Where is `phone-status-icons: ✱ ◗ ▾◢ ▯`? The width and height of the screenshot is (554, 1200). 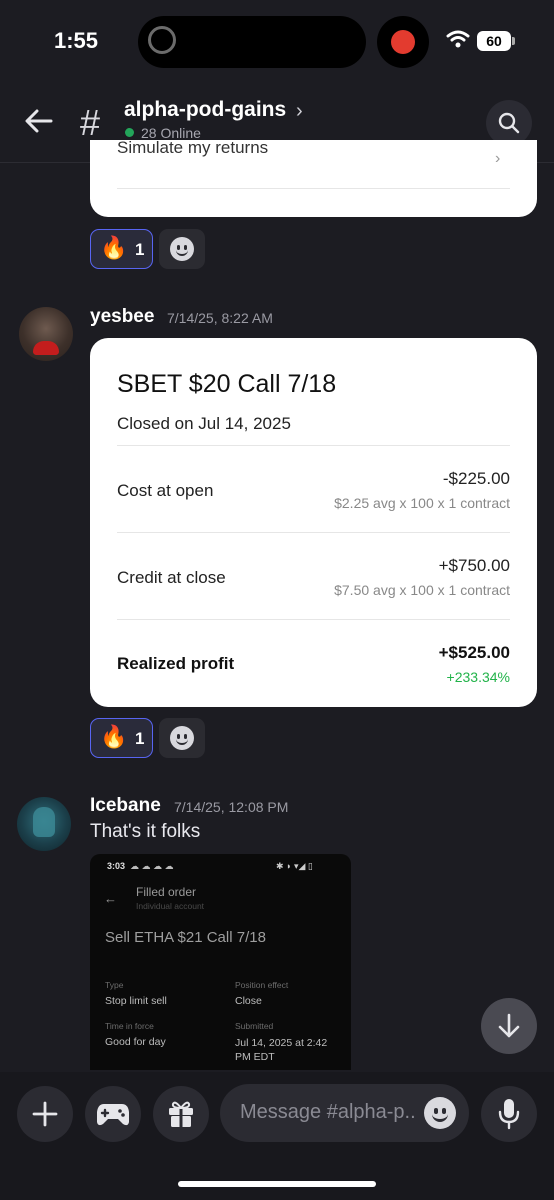
phone-status-icons: ✱ ◗ ▾◢ ▯ is located at coordinates (294, 866).